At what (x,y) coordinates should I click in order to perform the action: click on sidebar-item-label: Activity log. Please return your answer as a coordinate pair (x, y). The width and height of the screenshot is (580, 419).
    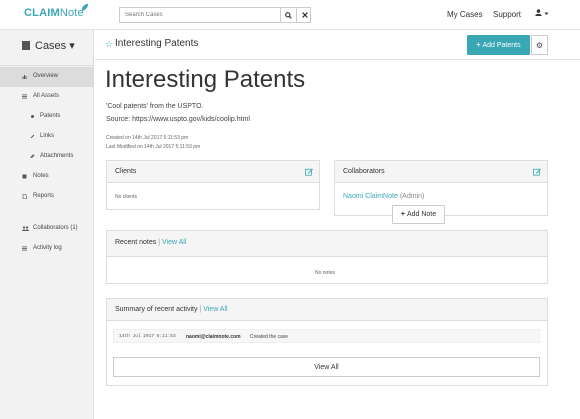
    Looking at the image, I should click on (47, 248).